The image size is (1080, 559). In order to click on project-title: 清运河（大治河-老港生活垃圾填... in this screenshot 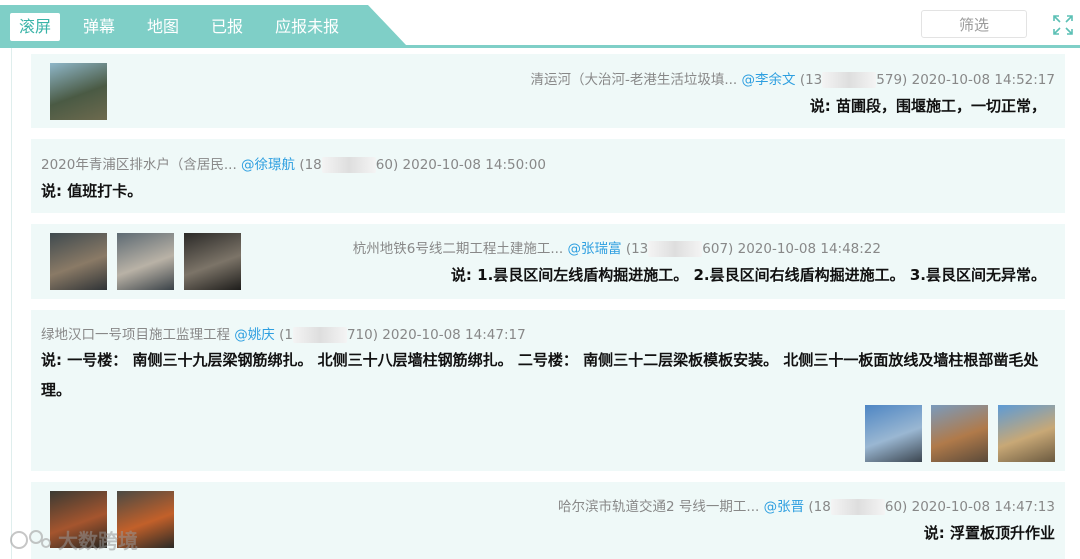, I will do `click(634, 80)`.